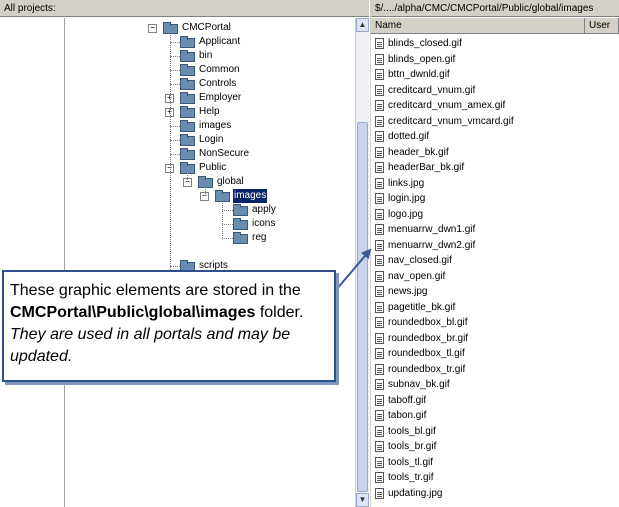 This screenshot has height=507, width=619. Describe the element at coordinates (495, 136) in the screenshot. I see `file-row: dotted.gif` at that location.